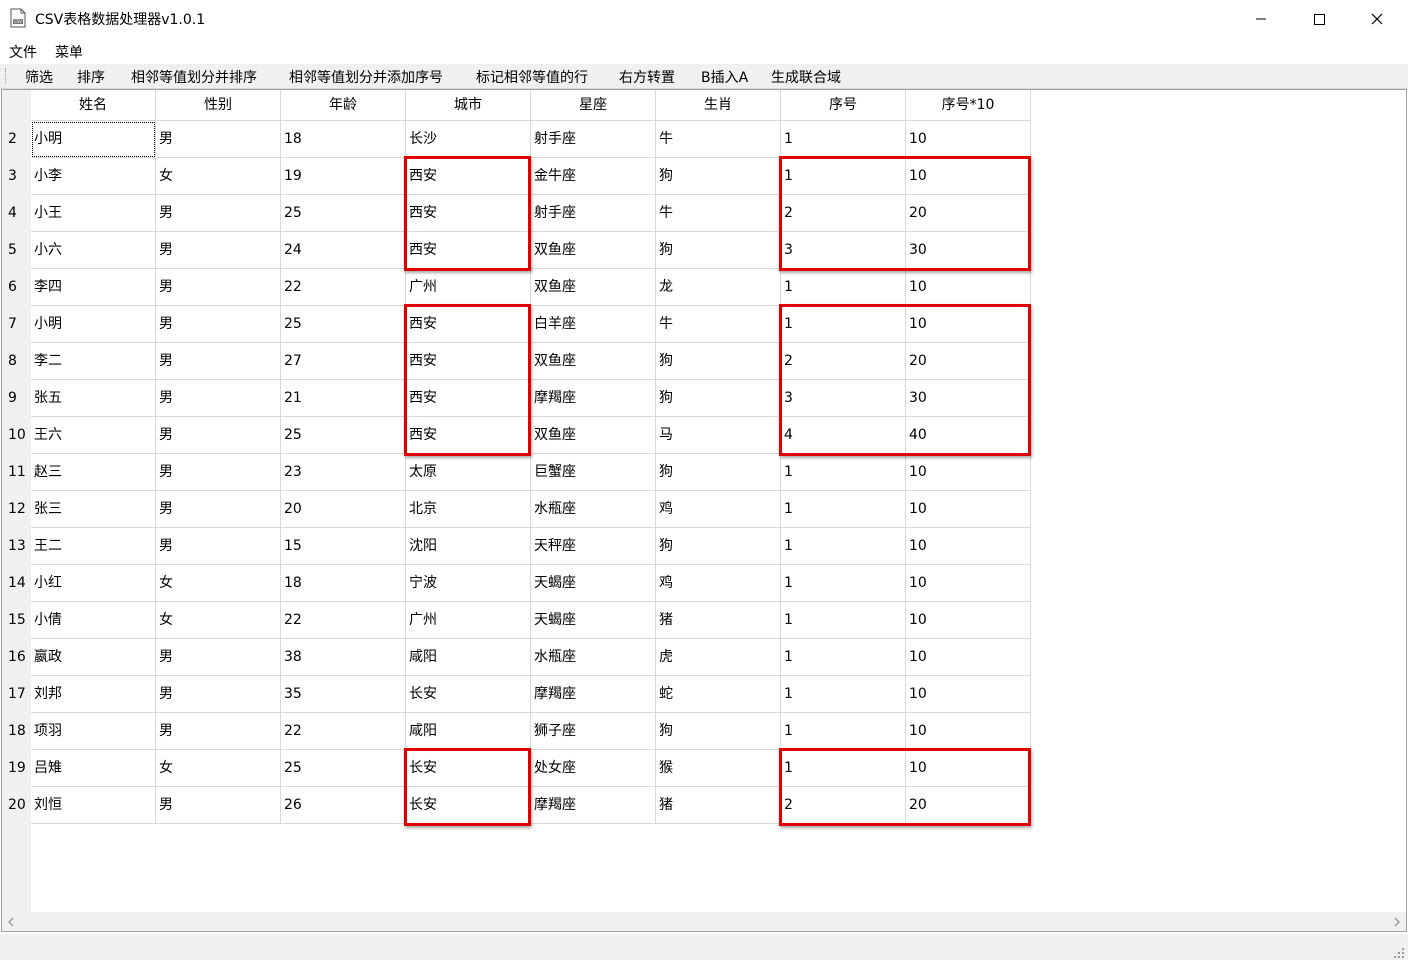 This screenshot has height=962, width=1408. Describe the element at coordinates (468, 509) in the screenshot. I see `table-cell: 北京` at that location.